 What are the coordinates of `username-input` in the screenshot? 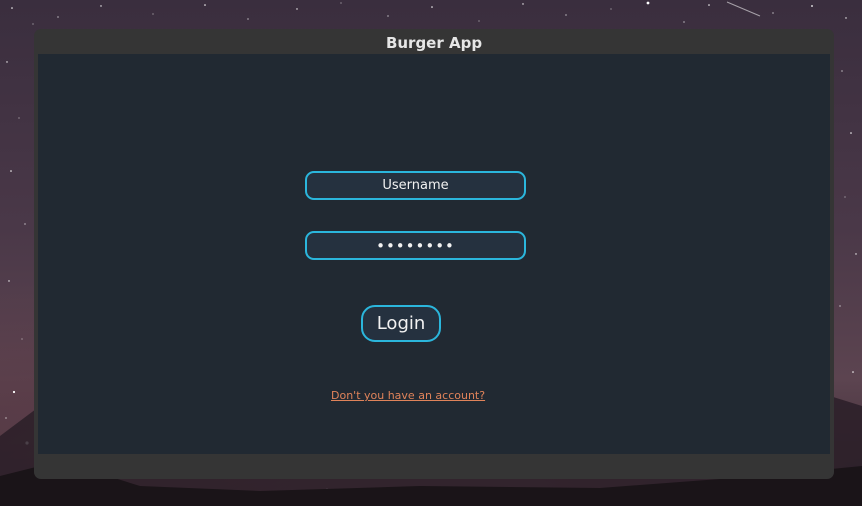 It's located at (415, 185).